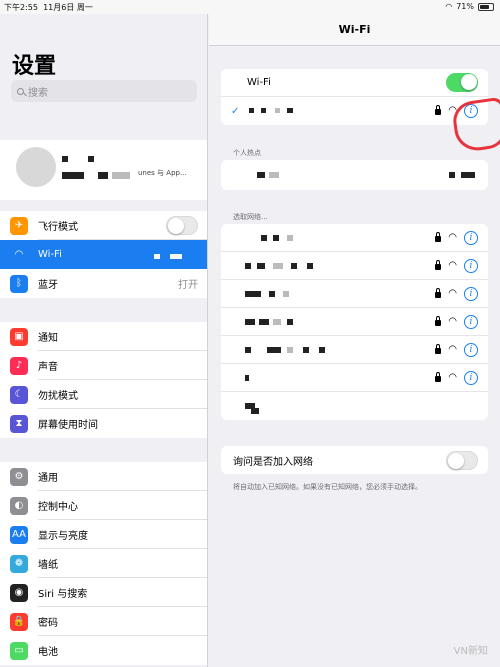  Describe the element at coordinates (103, 225) in the screenshot. I see `sidebar-item-airplane: ✈ 飞行模式` at that location.